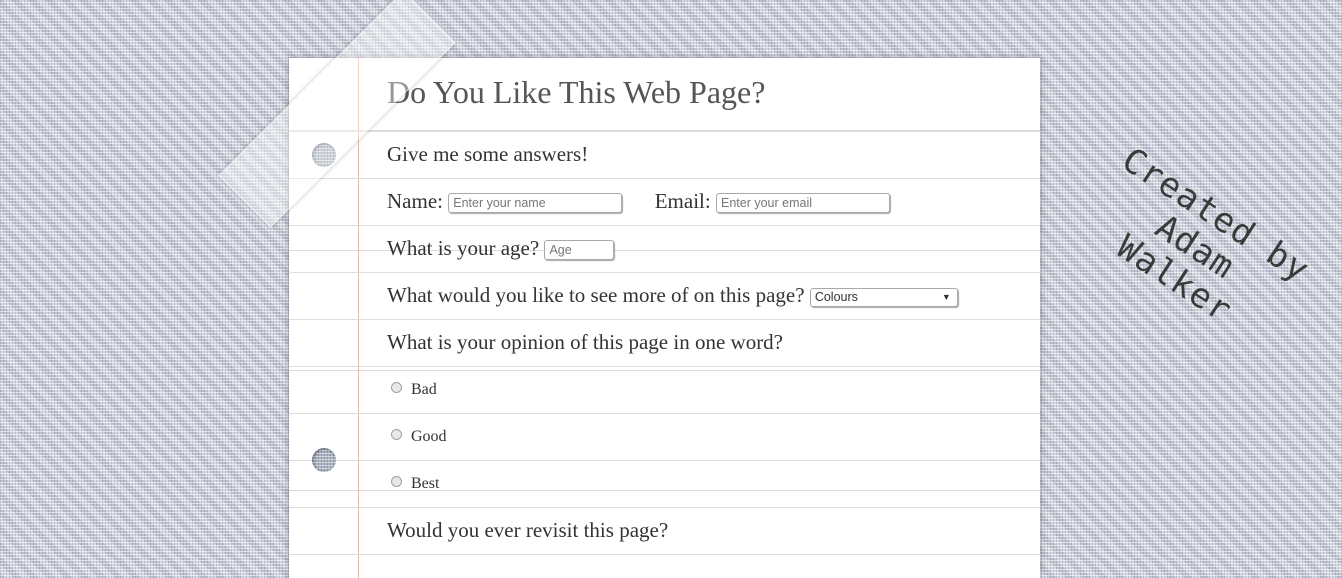 This screenshot has height=578, width=1342. Describe the element at coordinates (324, 460) in the screenshot. I see `binder-hole` at that location.